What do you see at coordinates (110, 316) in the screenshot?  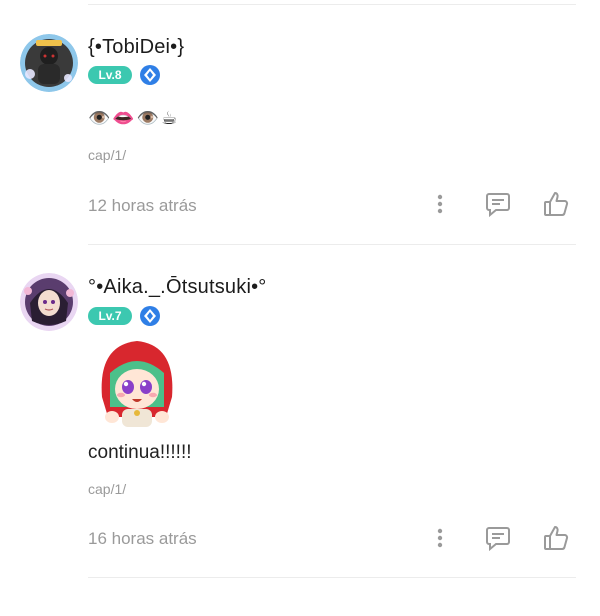 I see `level-badge: Lv.7` at bounding box center [110, 316].